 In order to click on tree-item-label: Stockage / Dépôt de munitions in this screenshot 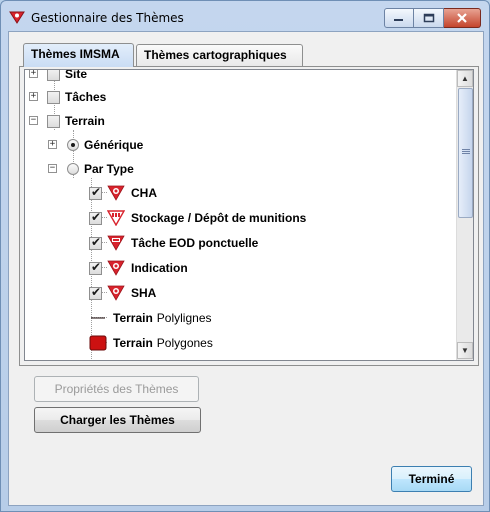, I will do `click(219, 218)`.